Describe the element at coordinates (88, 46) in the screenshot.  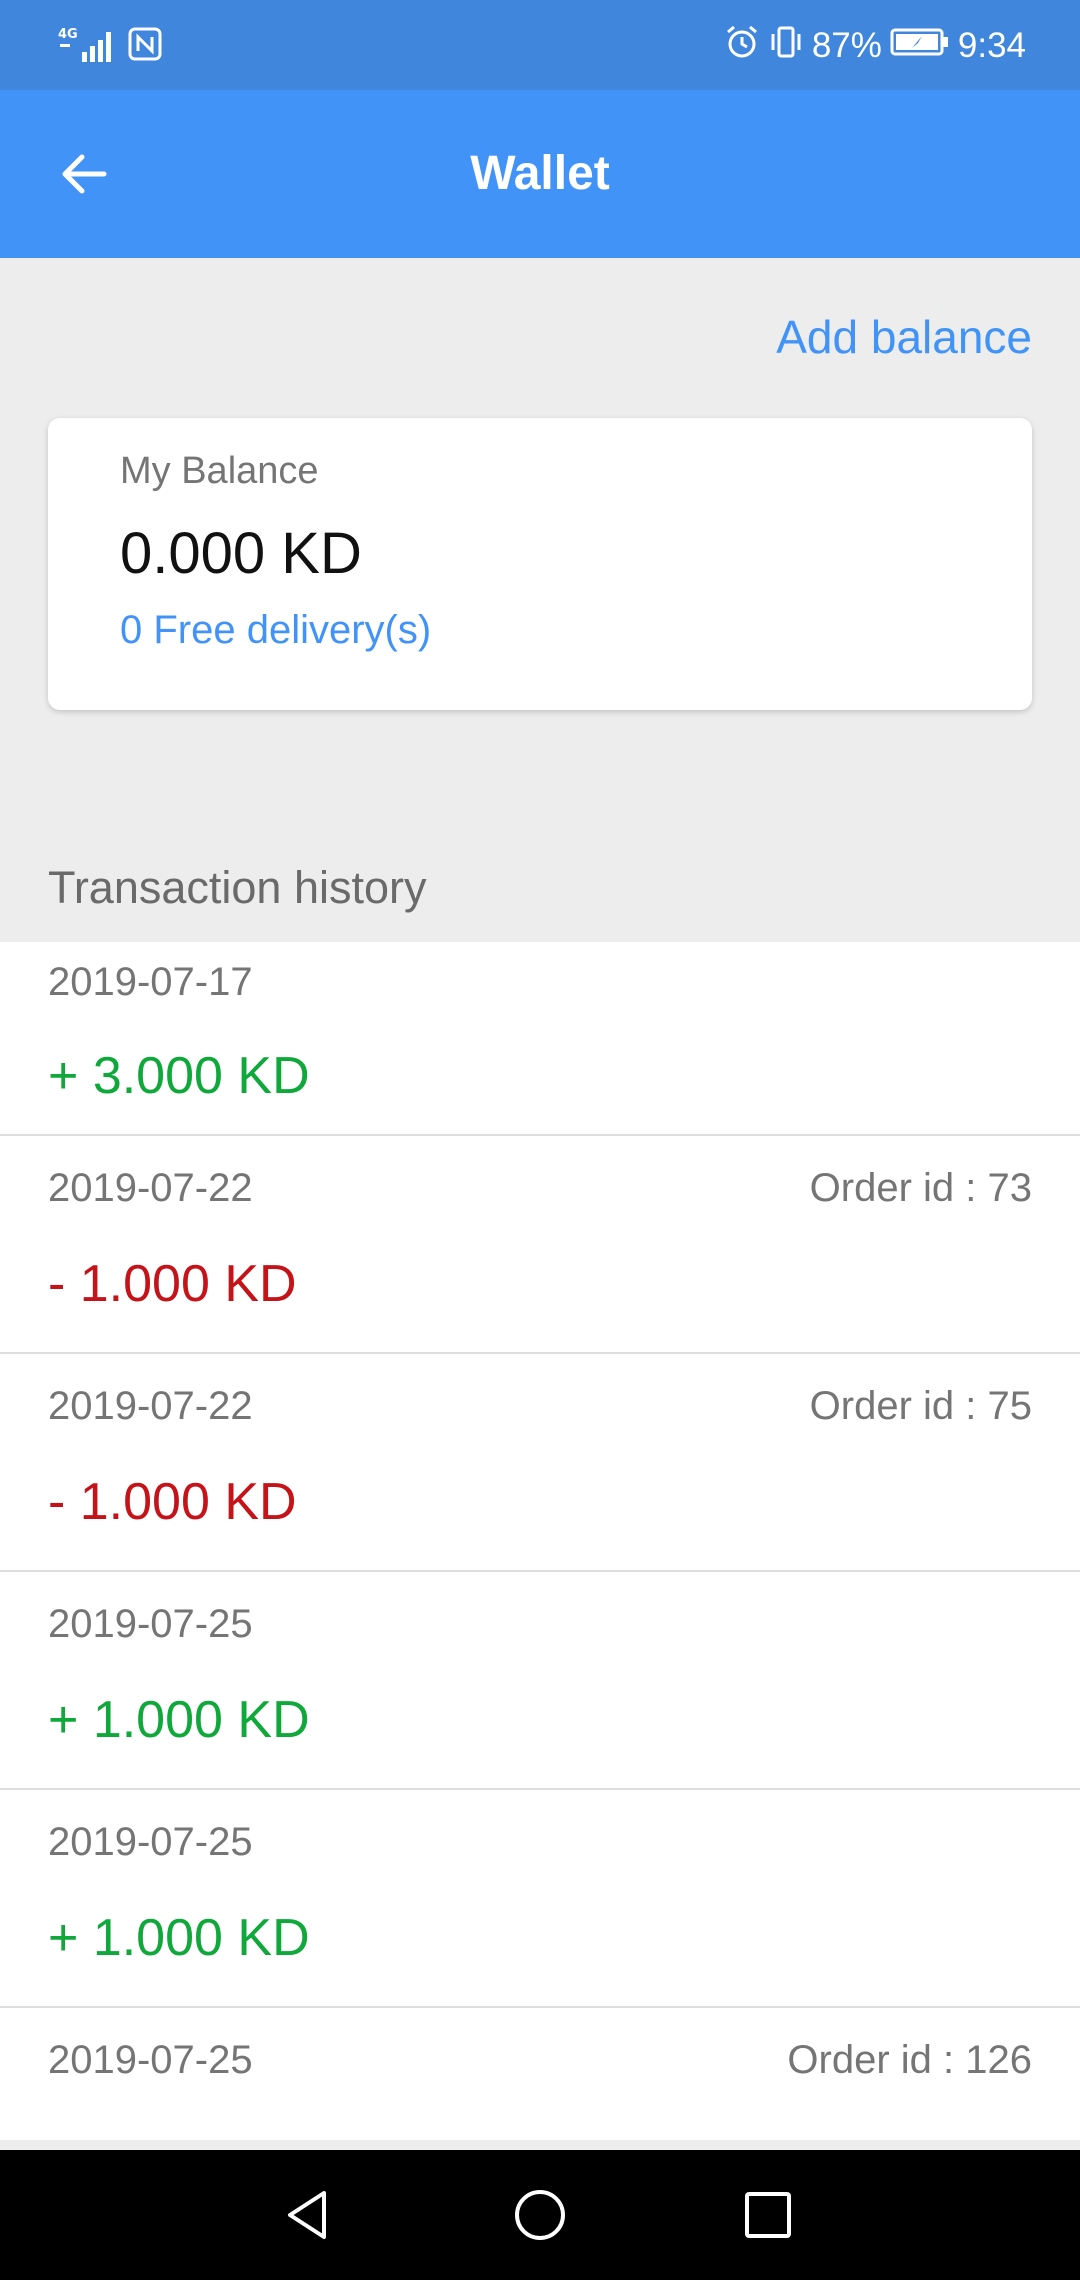
I see `network-signal-icon: 4G` at that location.